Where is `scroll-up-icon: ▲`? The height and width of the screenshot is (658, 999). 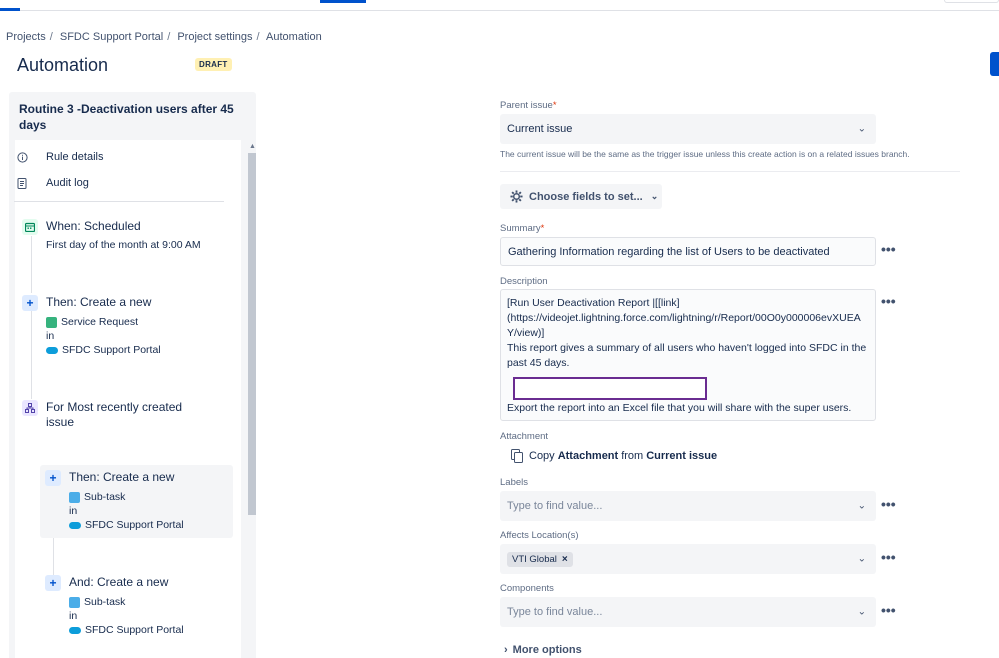
scroll-up-icon: ▲ is located at coordinates (252, 146).